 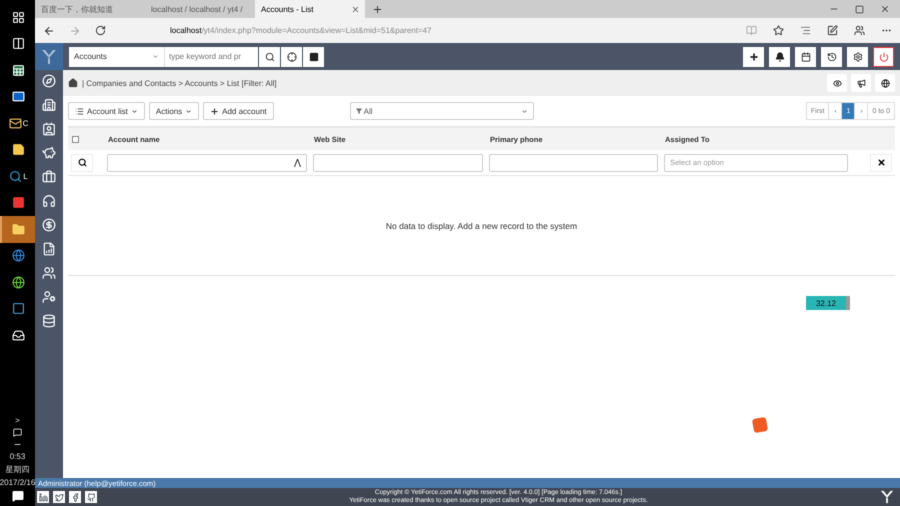 I want to click on settings-icon, so click(x=857, y=57).